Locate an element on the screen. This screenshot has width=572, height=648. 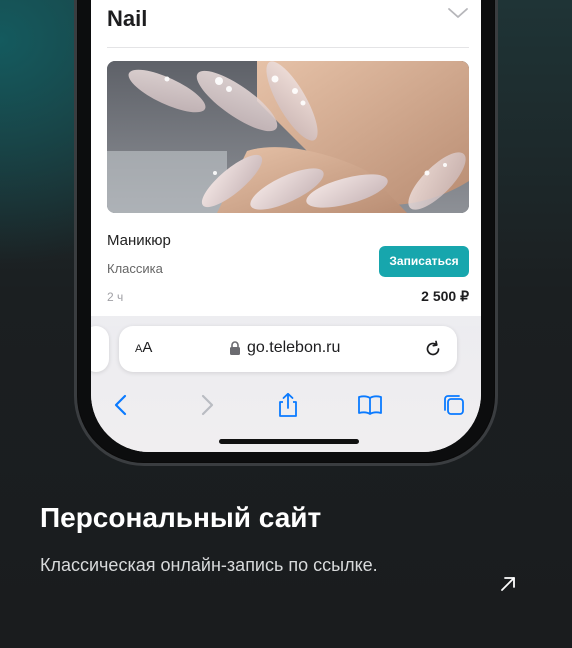
service-name: Маникюр is located at coordinates (139, 240).